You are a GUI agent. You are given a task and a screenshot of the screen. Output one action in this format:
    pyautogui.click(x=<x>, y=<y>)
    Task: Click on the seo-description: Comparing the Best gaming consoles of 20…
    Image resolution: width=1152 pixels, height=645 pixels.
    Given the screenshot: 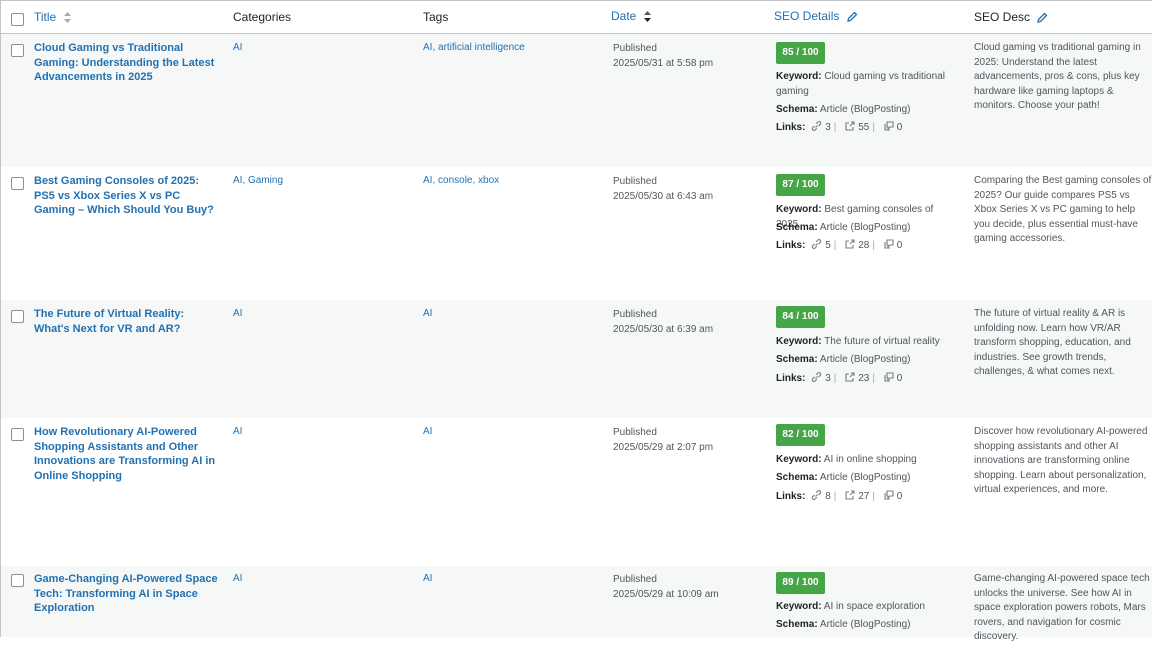 What is the action you would take?
    pyautogui.click(x=1063, y=210)
    